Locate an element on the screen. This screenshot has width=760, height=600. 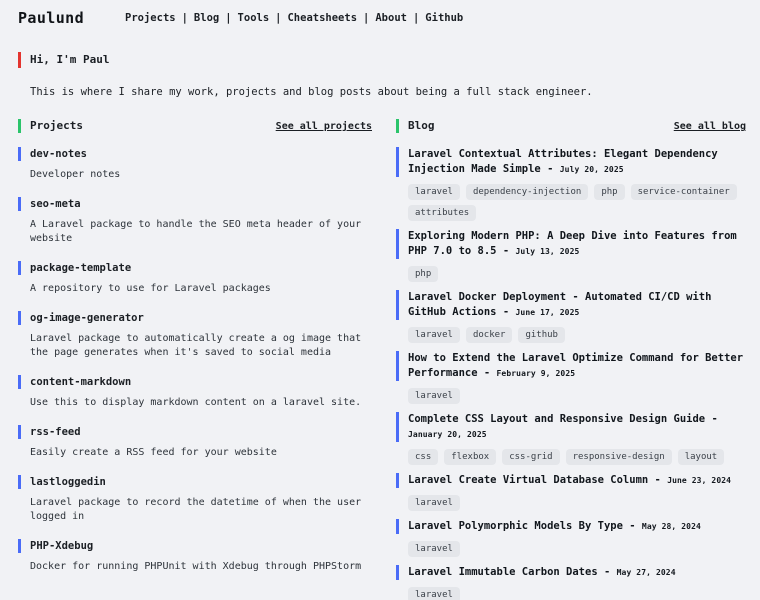
project-name: og-image-generator is located at coordinates (195, 318).